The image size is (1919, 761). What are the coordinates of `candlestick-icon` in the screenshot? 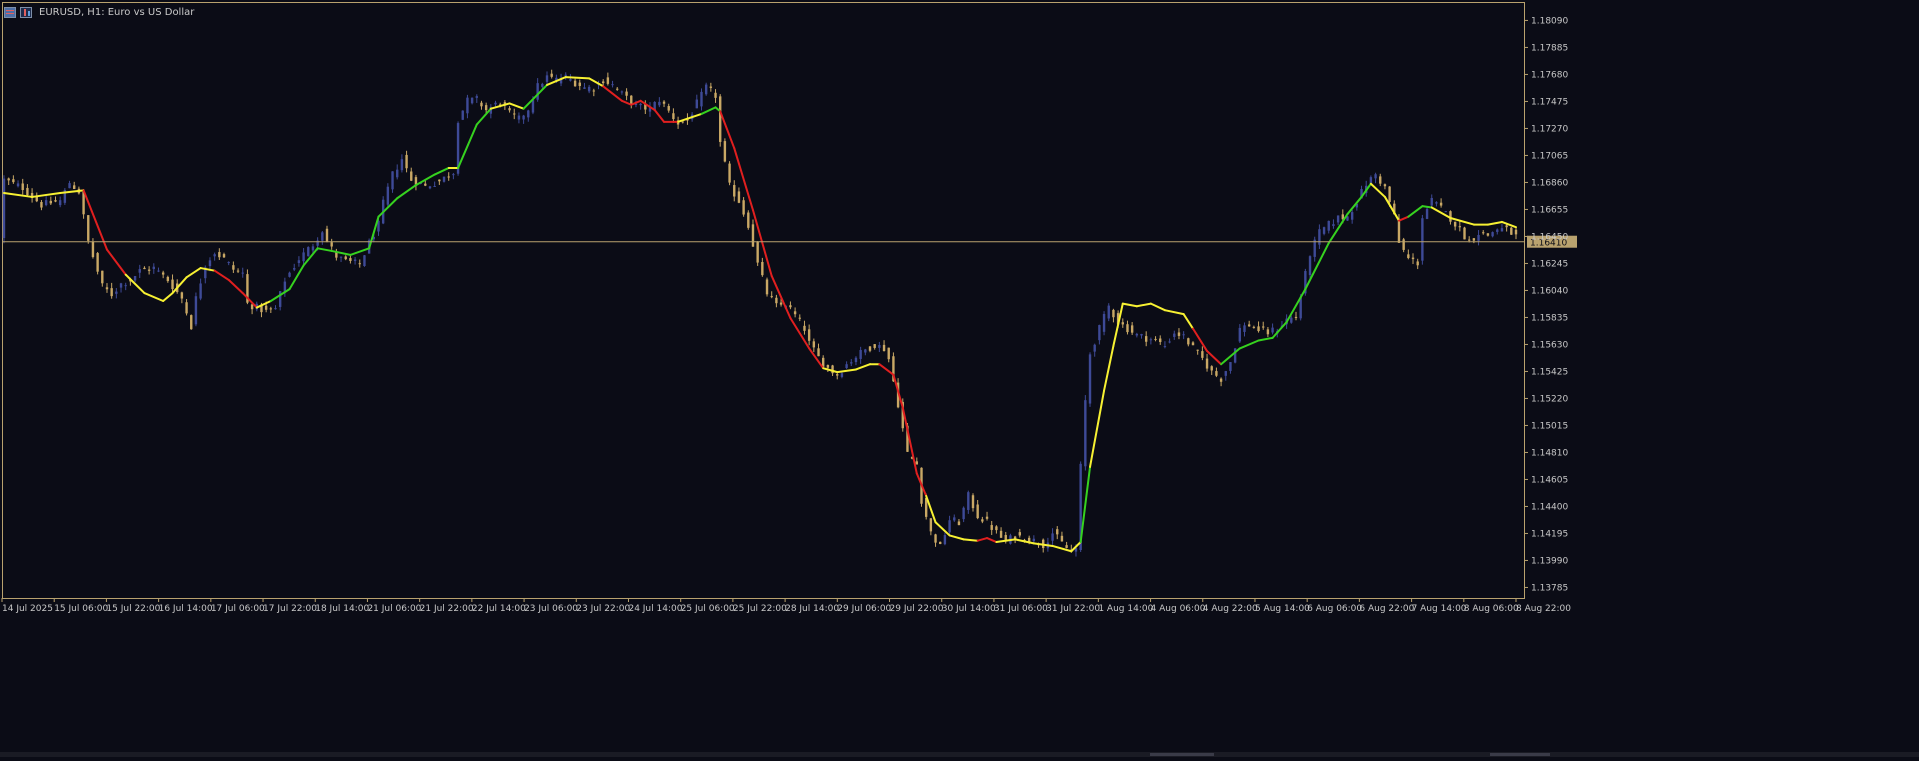 It's located at (26, 12).